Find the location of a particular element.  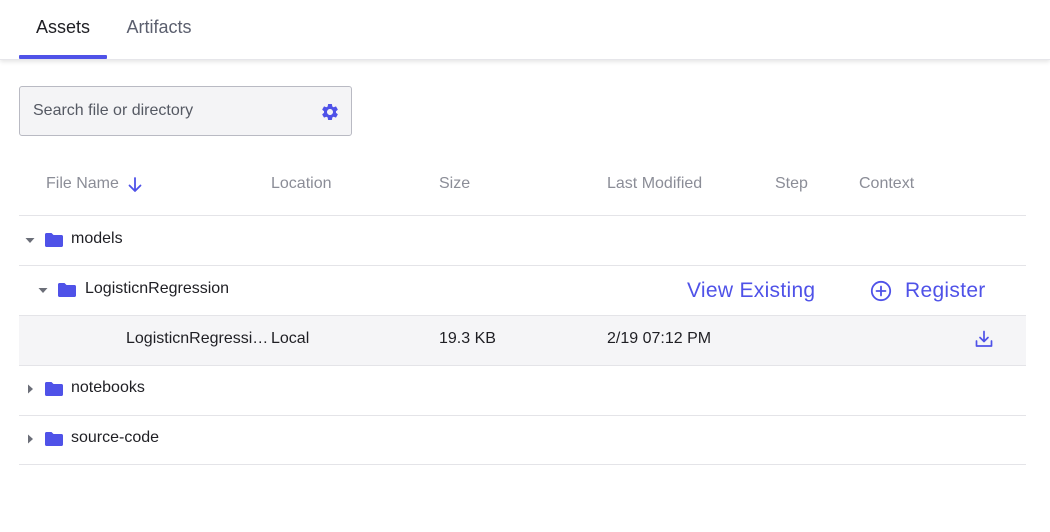

tab-artifacts: Artifacts is located at coordinates (159, 29).